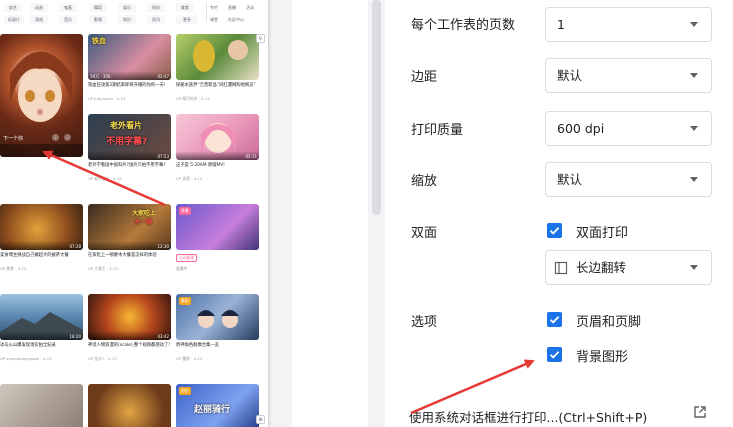  What do you see at coordinates (105, 178) in the screenshot?
I see `video-meta: UP 老外看片 · 4-13` at bounding box center [105, 178].